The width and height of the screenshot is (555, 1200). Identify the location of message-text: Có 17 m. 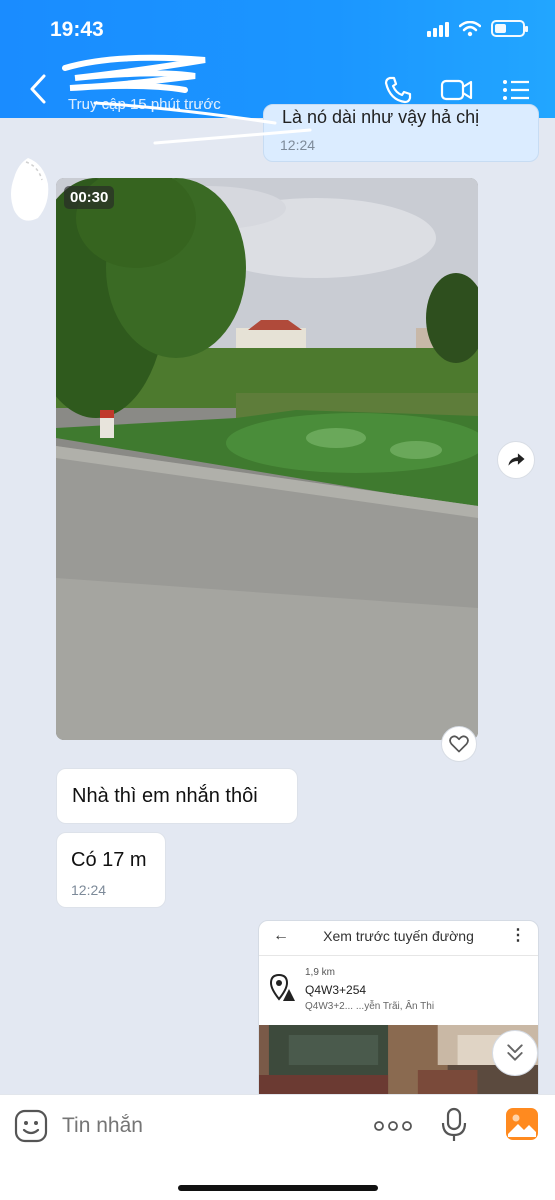
(109, 860).